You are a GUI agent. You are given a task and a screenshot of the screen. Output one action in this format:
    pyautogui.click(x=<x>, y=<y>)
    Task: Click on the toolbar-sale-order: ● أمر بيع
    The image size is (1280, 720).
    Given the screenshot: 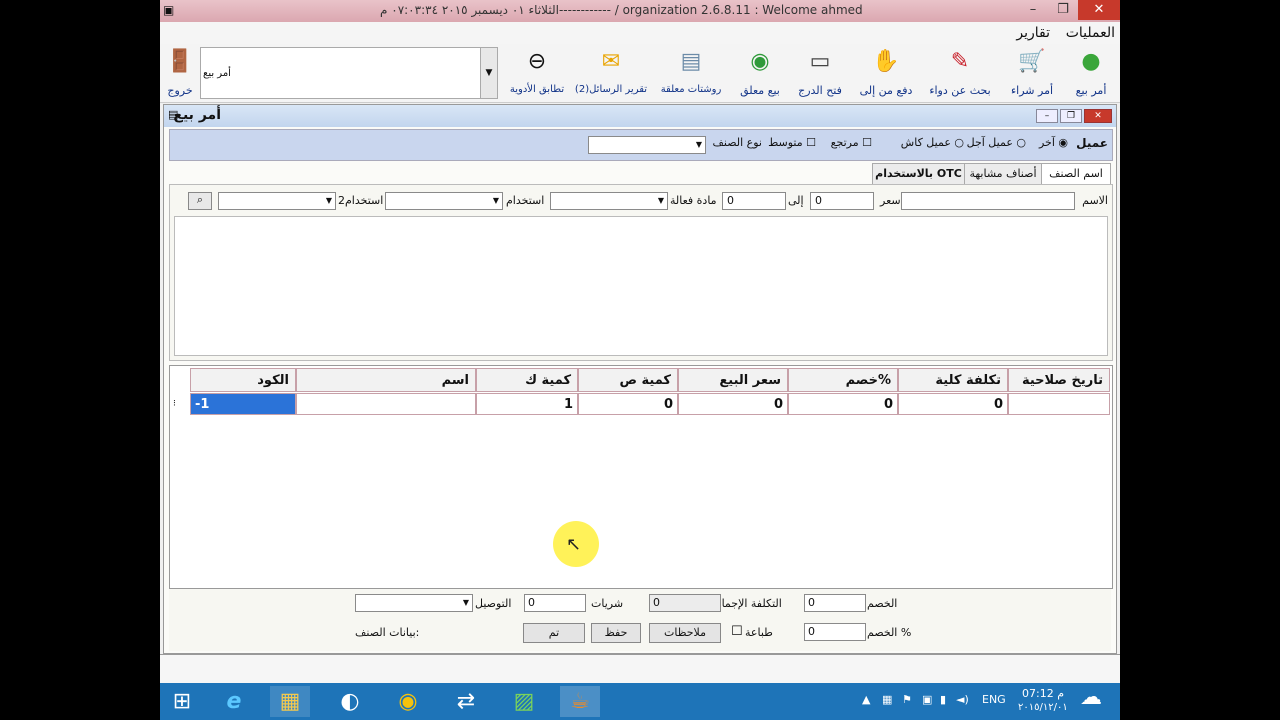 What is the action you would take?
    pyautogui.click(x=1091, y=73)
    